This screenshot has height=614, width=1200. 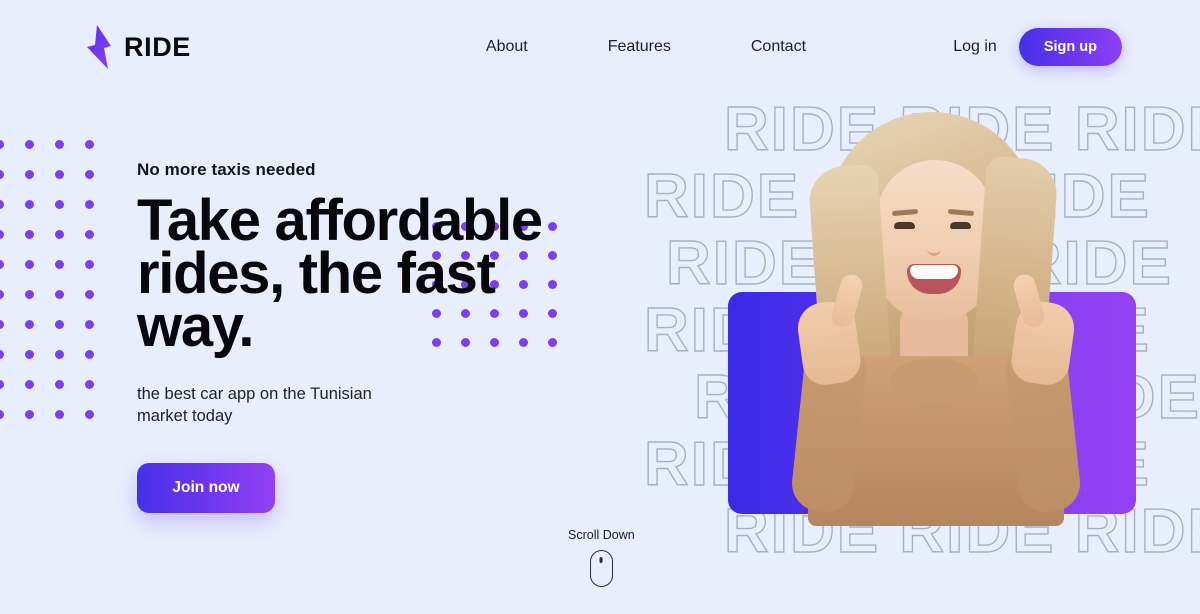 What do you see at coordinates (934, 246) in the screenshot?
I see `nose` at bounding box center [934, 246].